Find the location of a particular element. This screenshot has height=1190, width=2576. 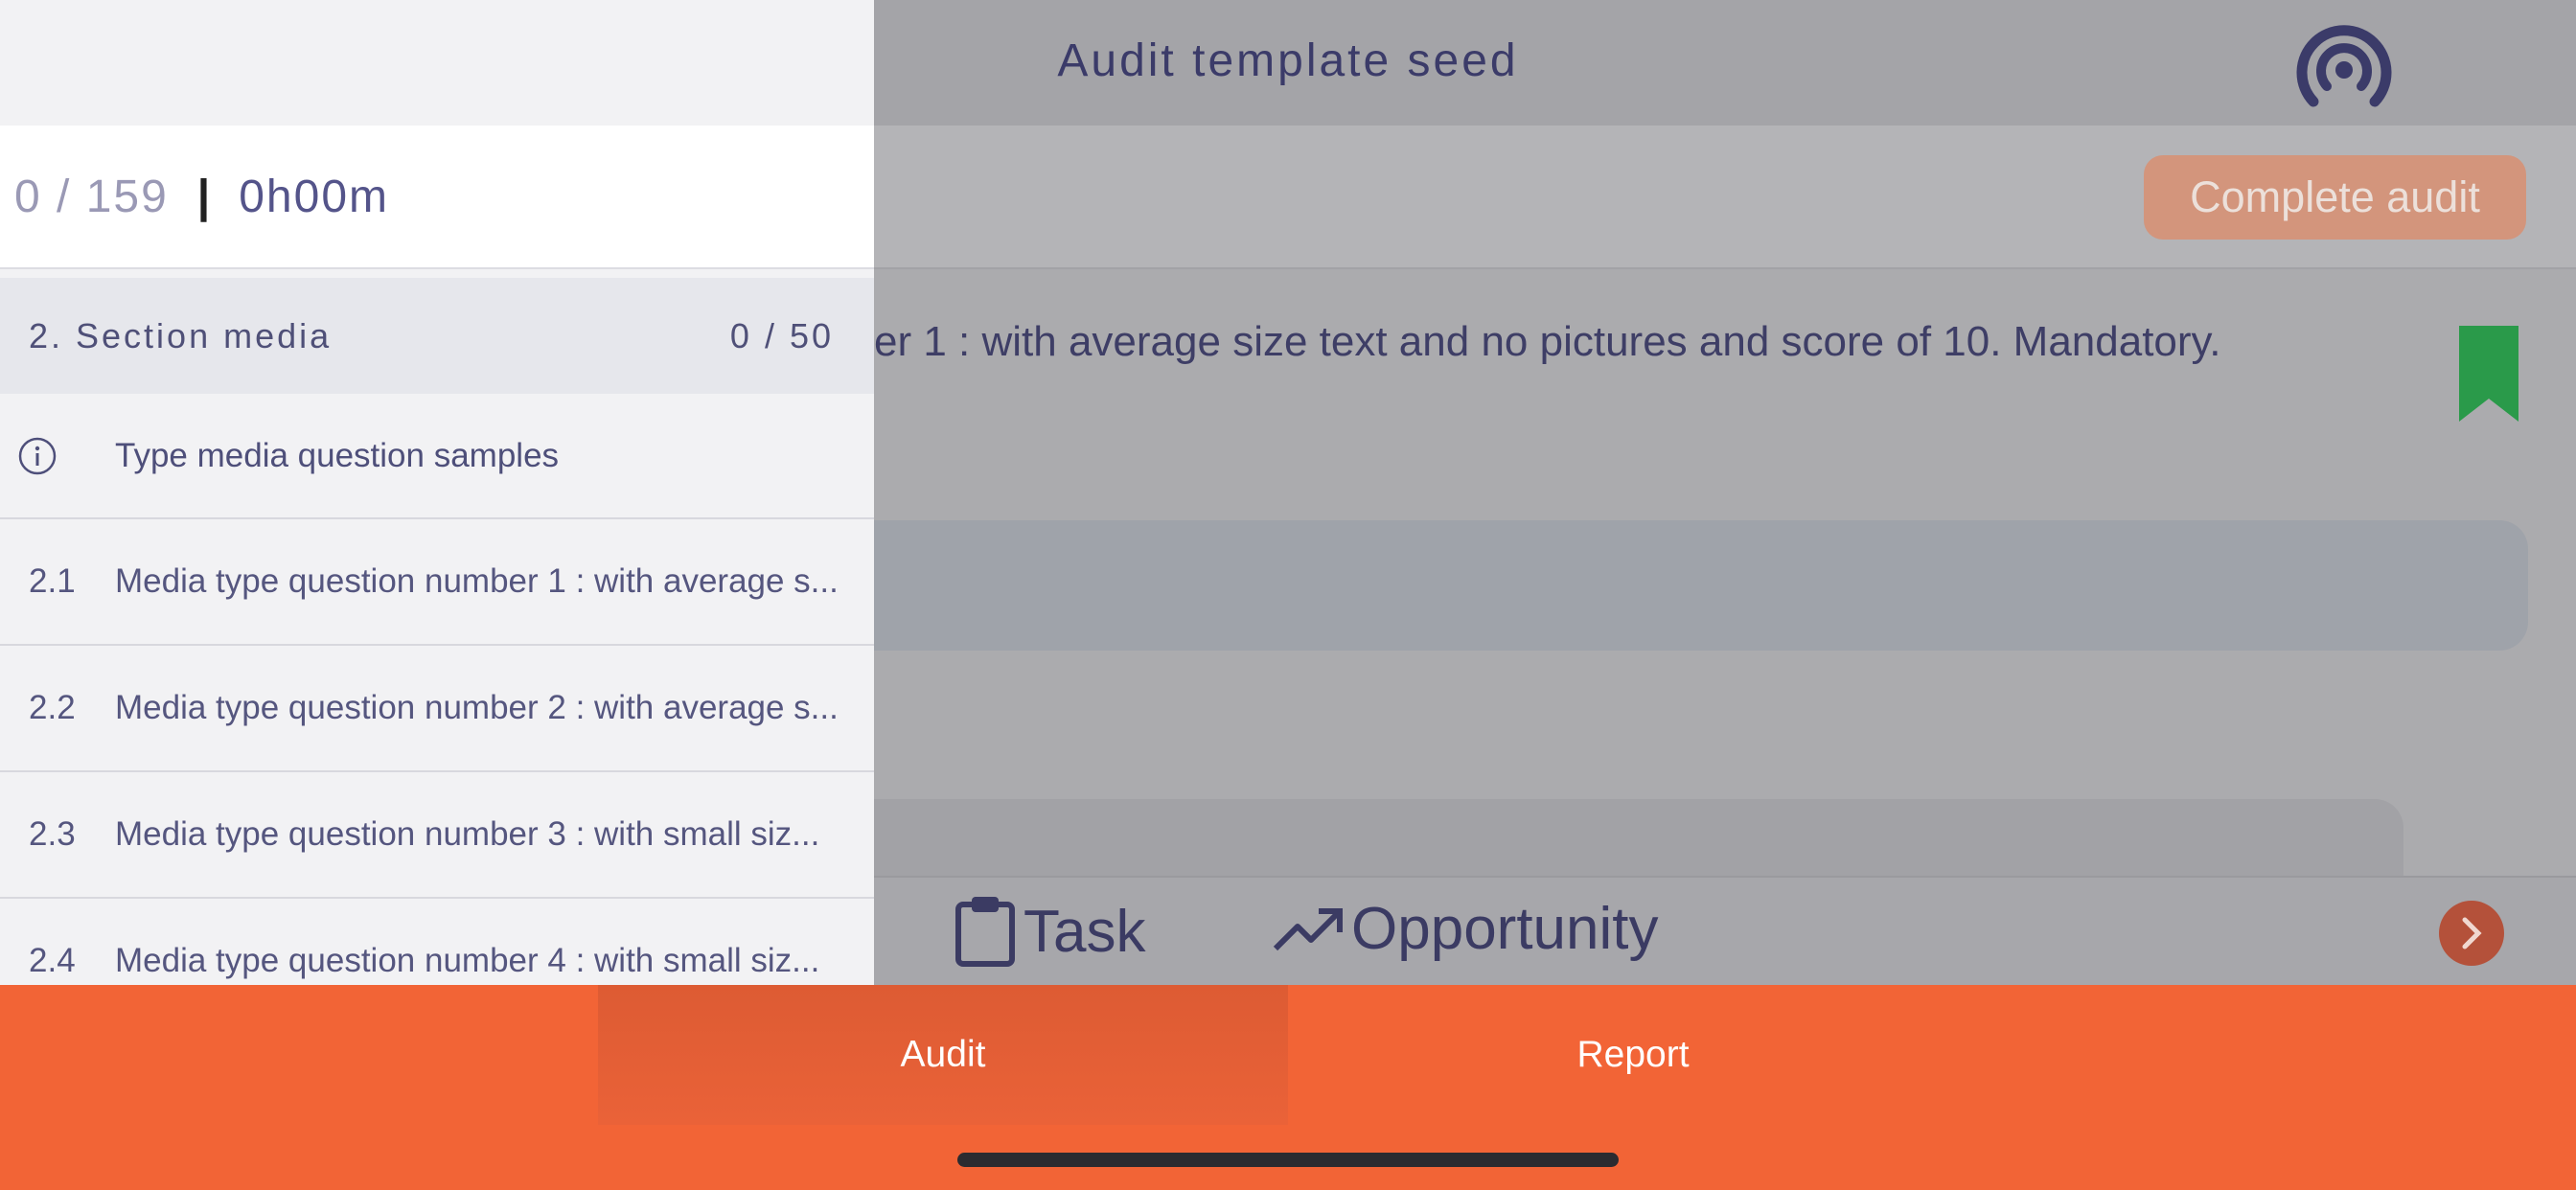

question-number: 2.2 is located at coordinates (52, 708).